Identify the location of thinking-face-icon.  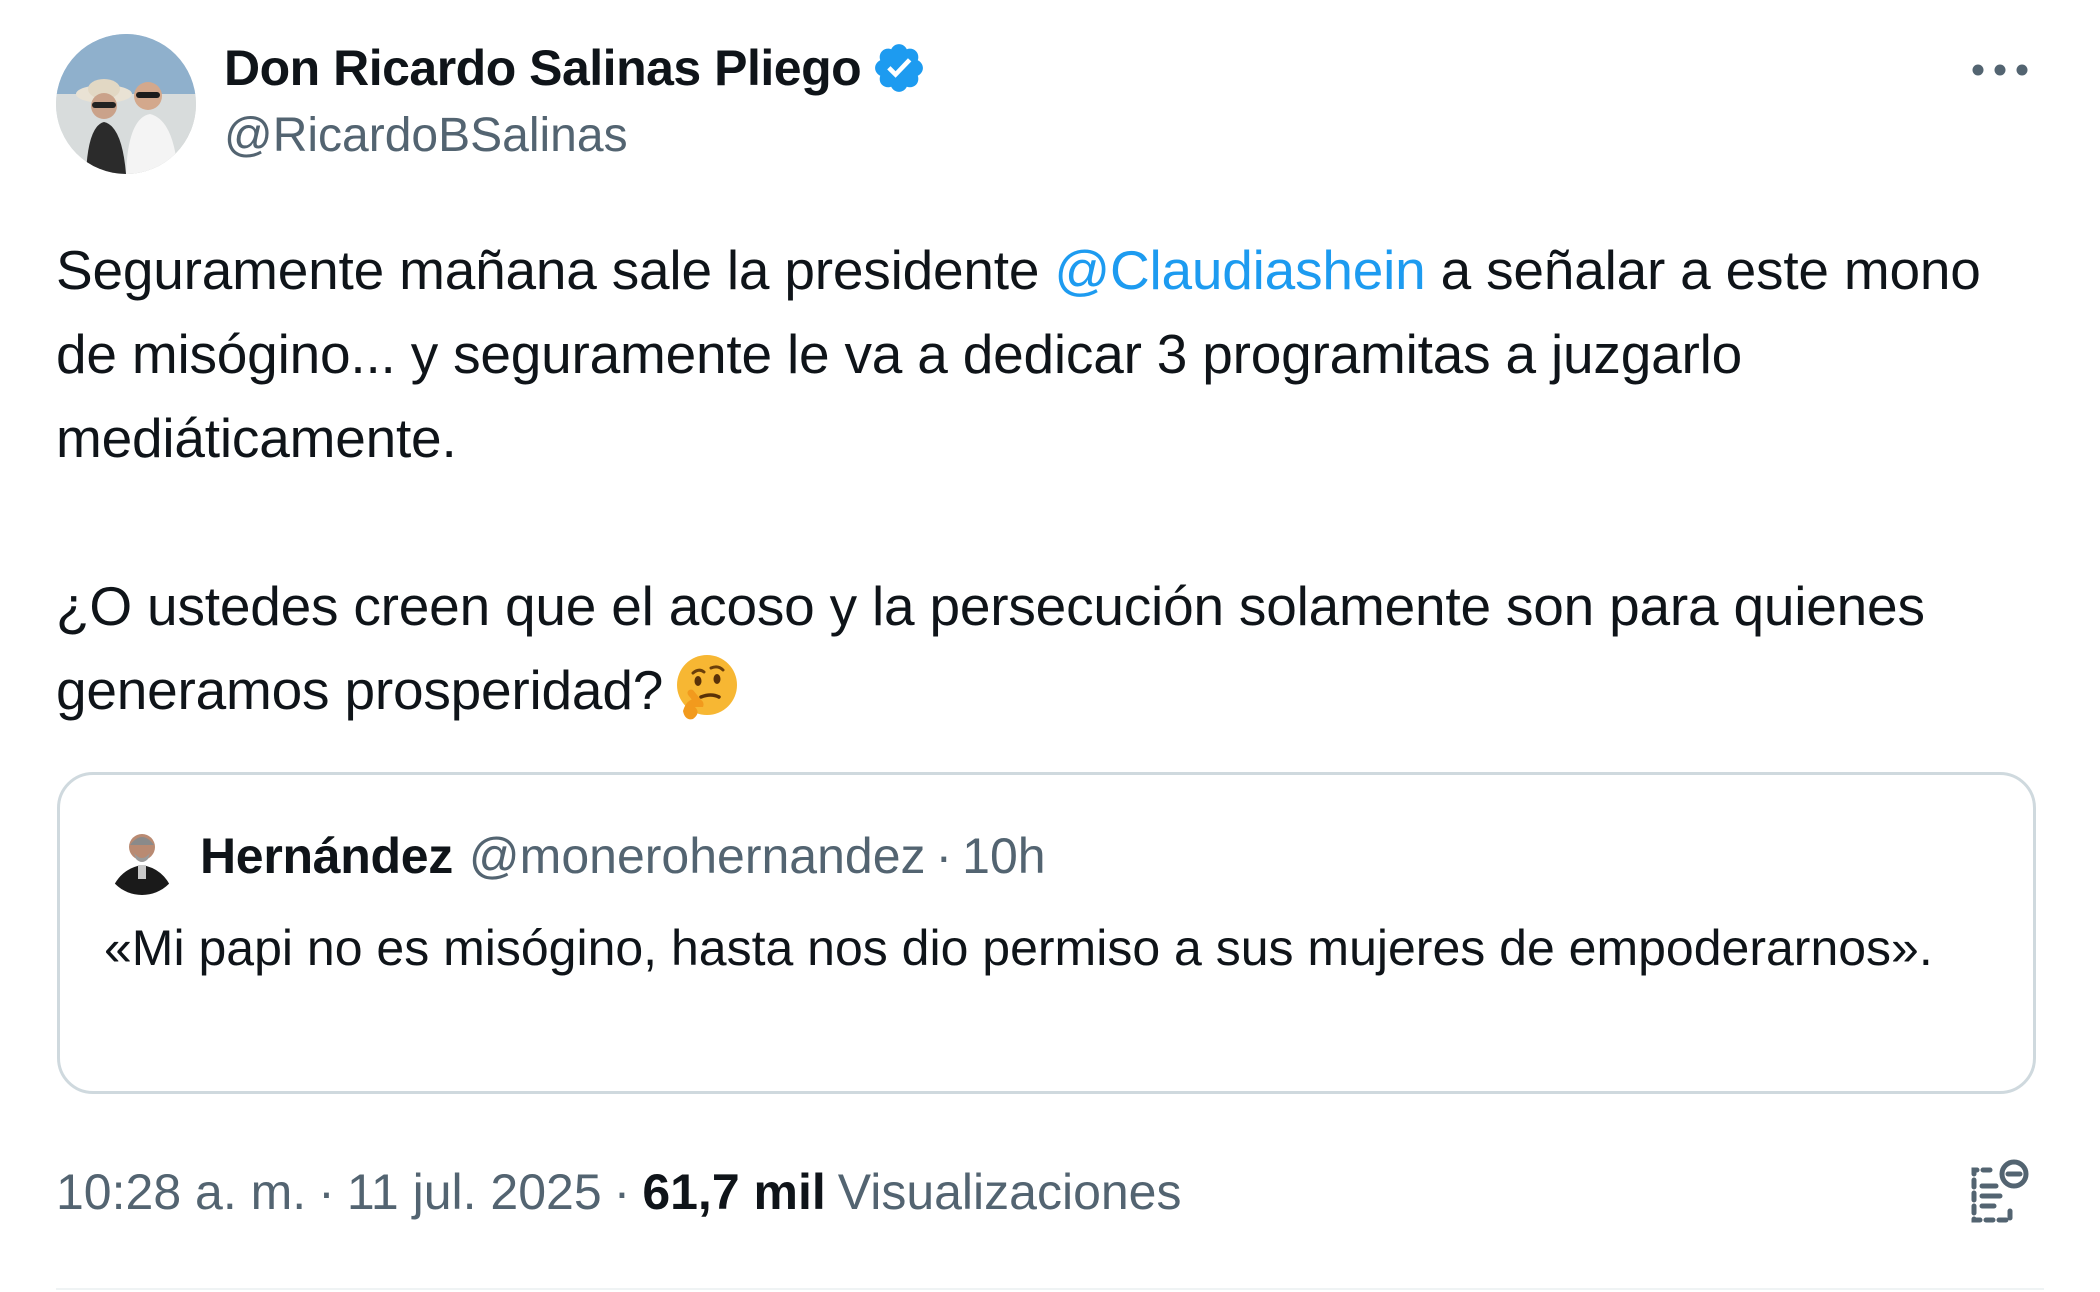
(707, 687).